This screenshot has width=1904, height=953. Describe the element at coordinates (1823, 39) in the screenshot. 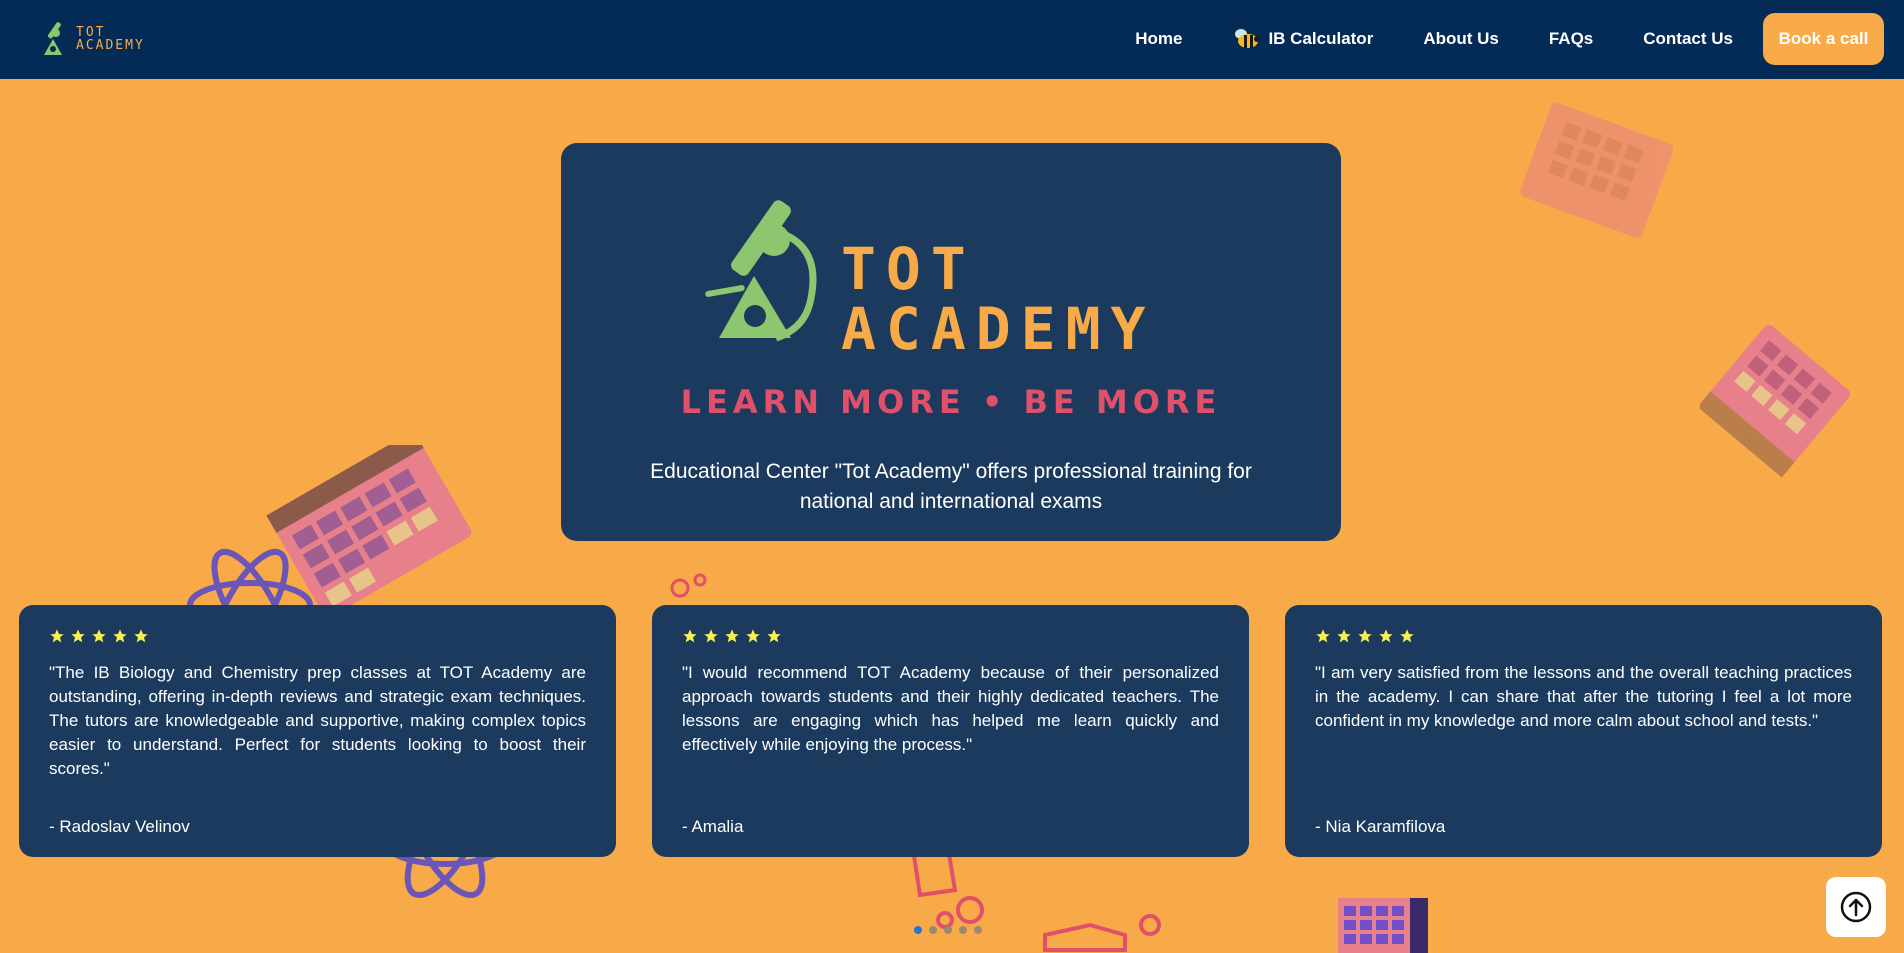

I see `book-a-call-button: Book a call` at that location.